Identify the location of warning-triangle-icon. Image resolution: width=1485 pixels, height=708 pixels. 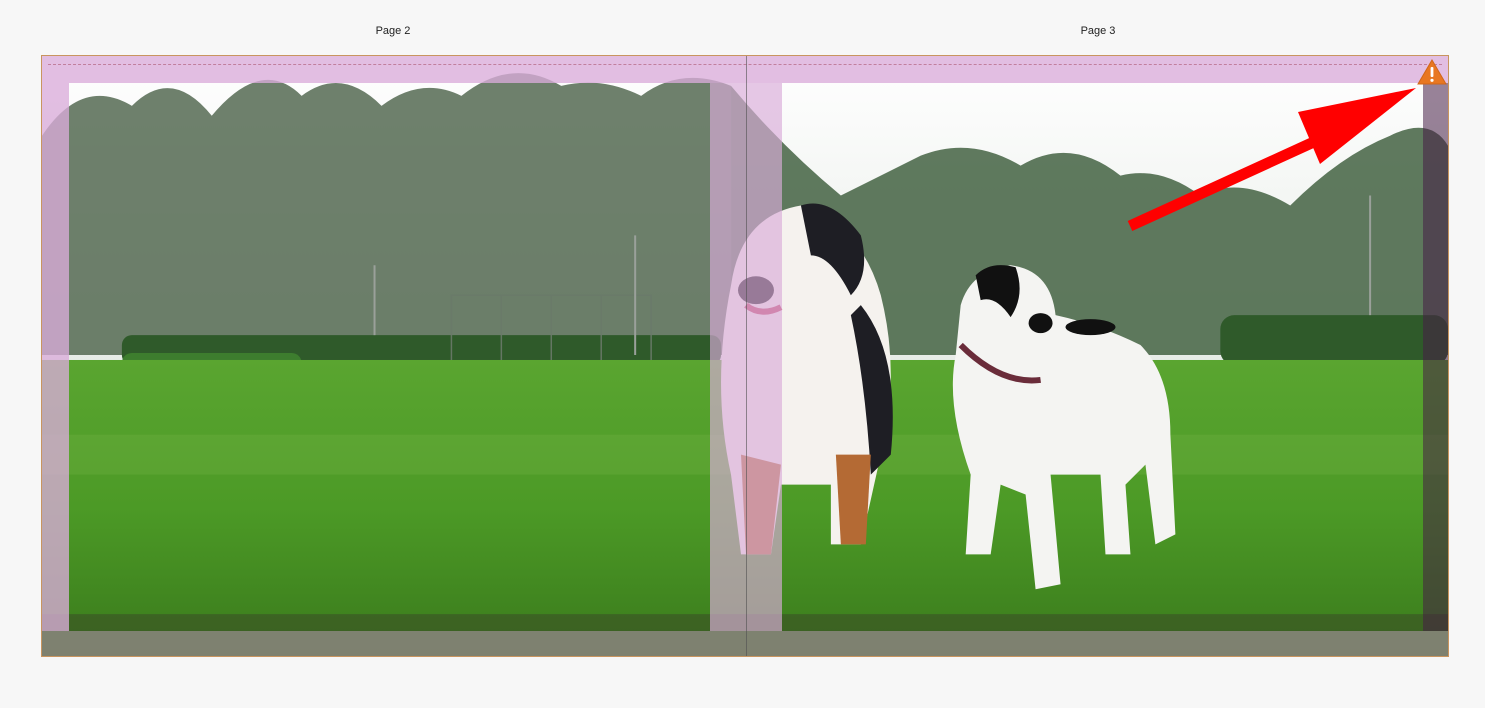
(1432, 72).